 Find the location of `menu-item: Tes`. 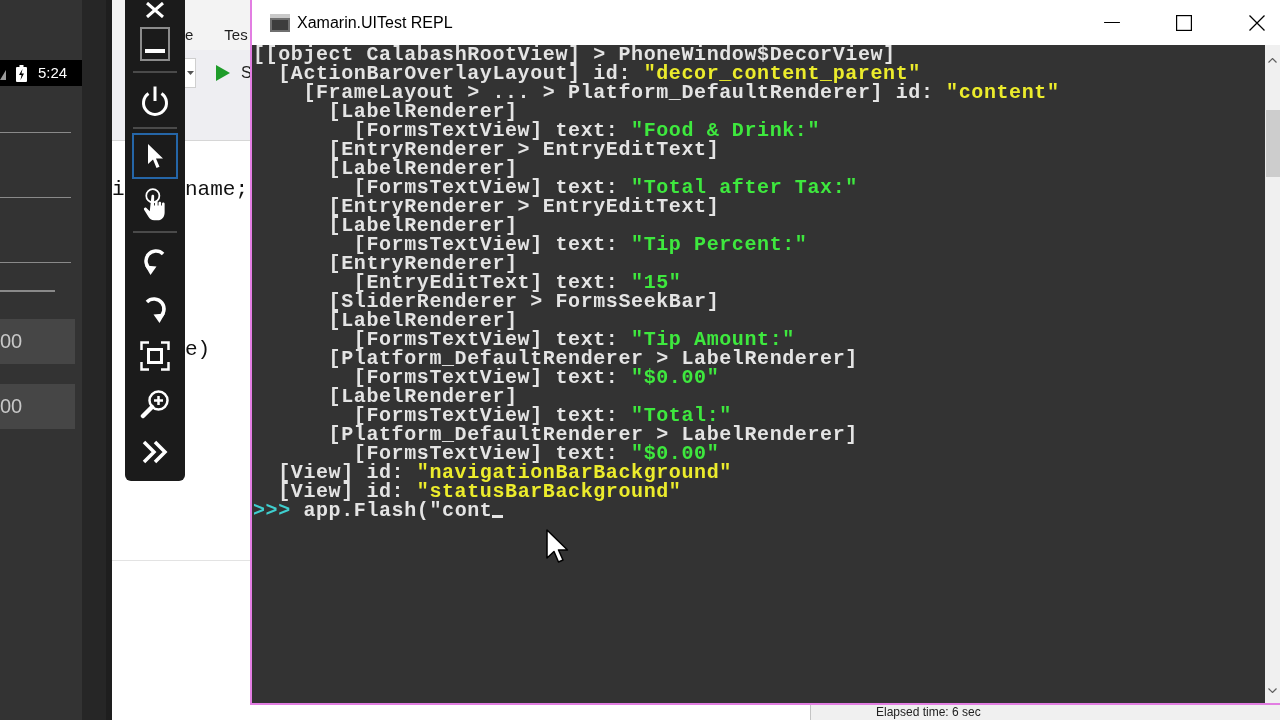

menu-item: Tes is located at coordinates (236, 35).